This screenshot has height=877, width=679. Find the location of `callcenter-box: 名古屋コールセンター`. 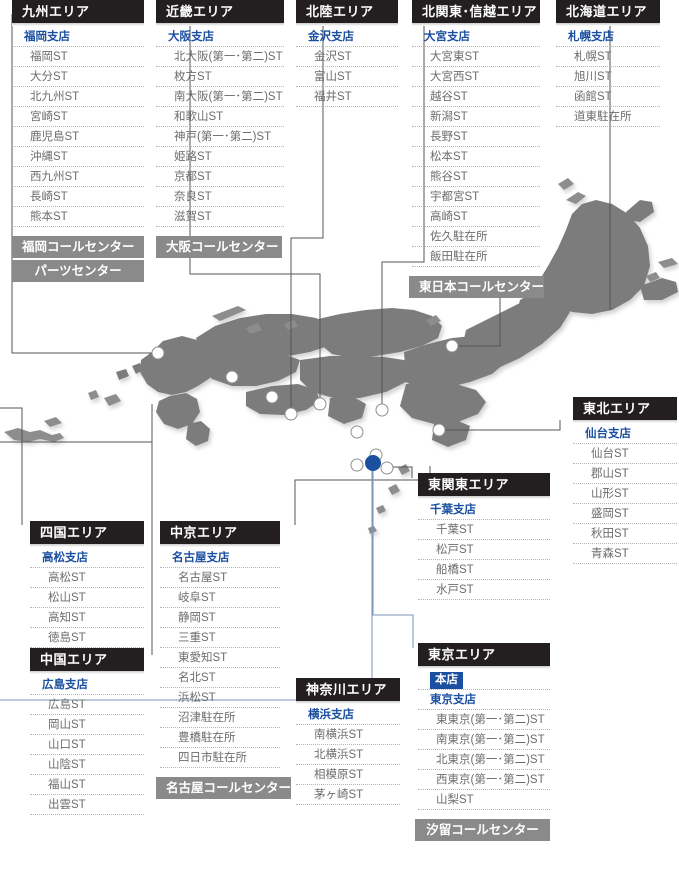

callcenter-box: 名古屋コールセンター is located at coordinates (223, 788).